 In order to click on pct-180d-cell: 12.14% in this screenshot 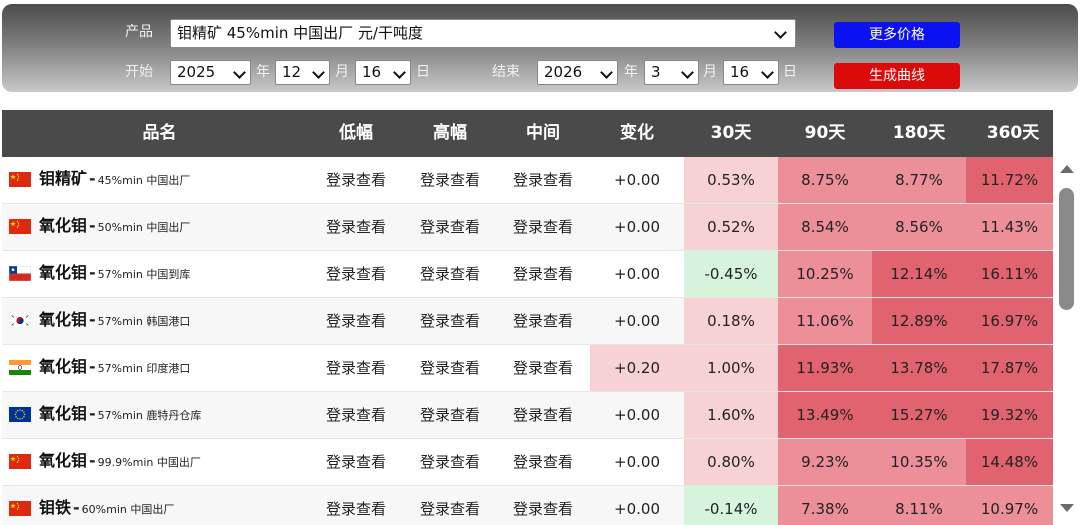, I will do `click(919, 274)`.